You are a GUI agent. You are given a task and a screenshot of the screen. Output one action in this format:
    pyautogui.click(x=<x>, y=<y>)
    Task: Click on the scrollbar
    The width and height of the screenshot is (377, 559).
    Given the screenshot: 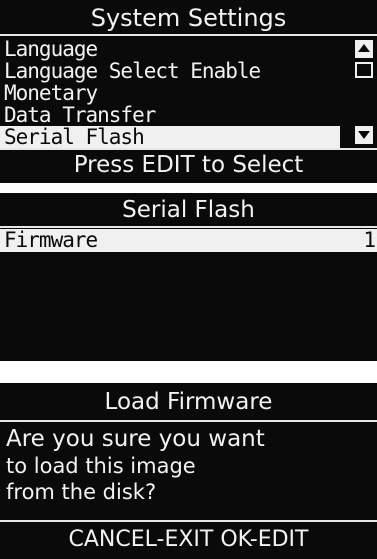 What is the action you would take?
    pyautogui.click(x=364, y=94)
    